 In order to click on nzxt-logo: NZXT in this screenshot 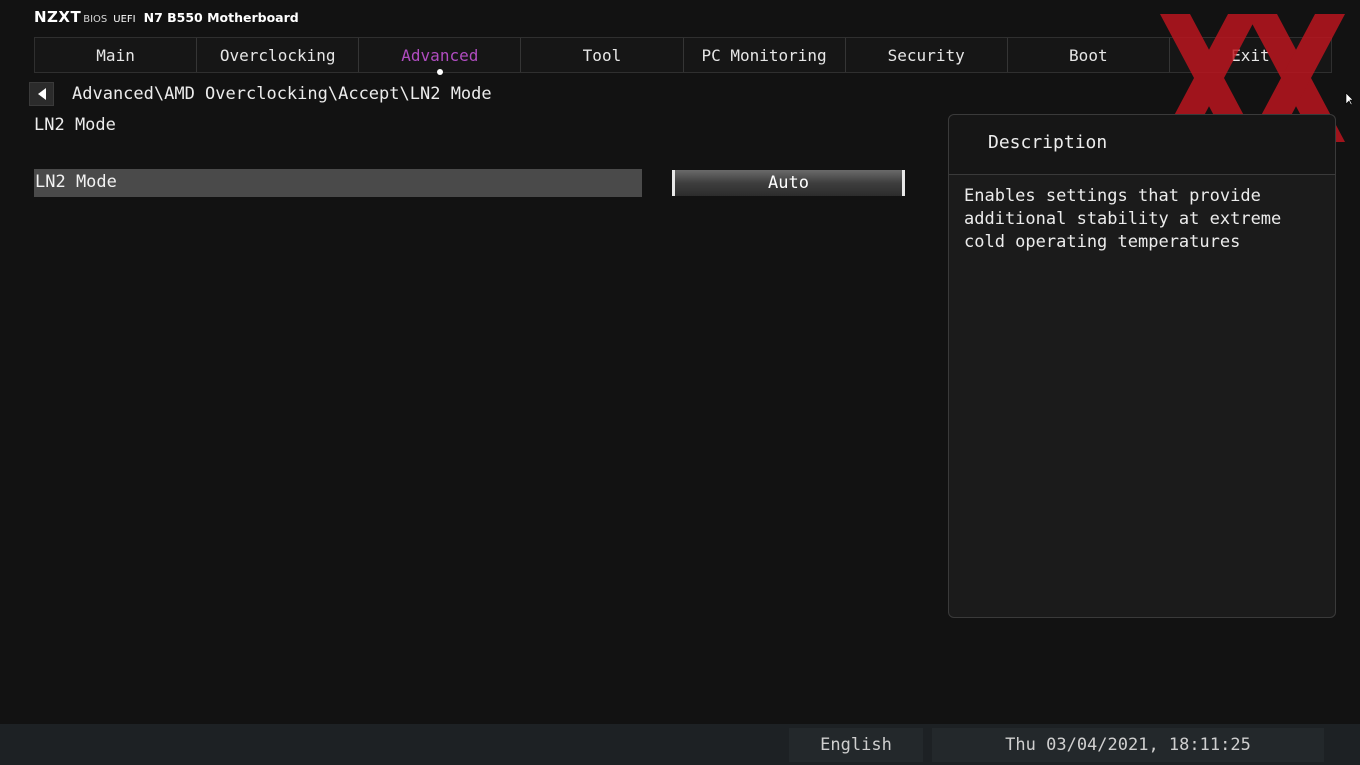, I will do `click(58, 17)`.